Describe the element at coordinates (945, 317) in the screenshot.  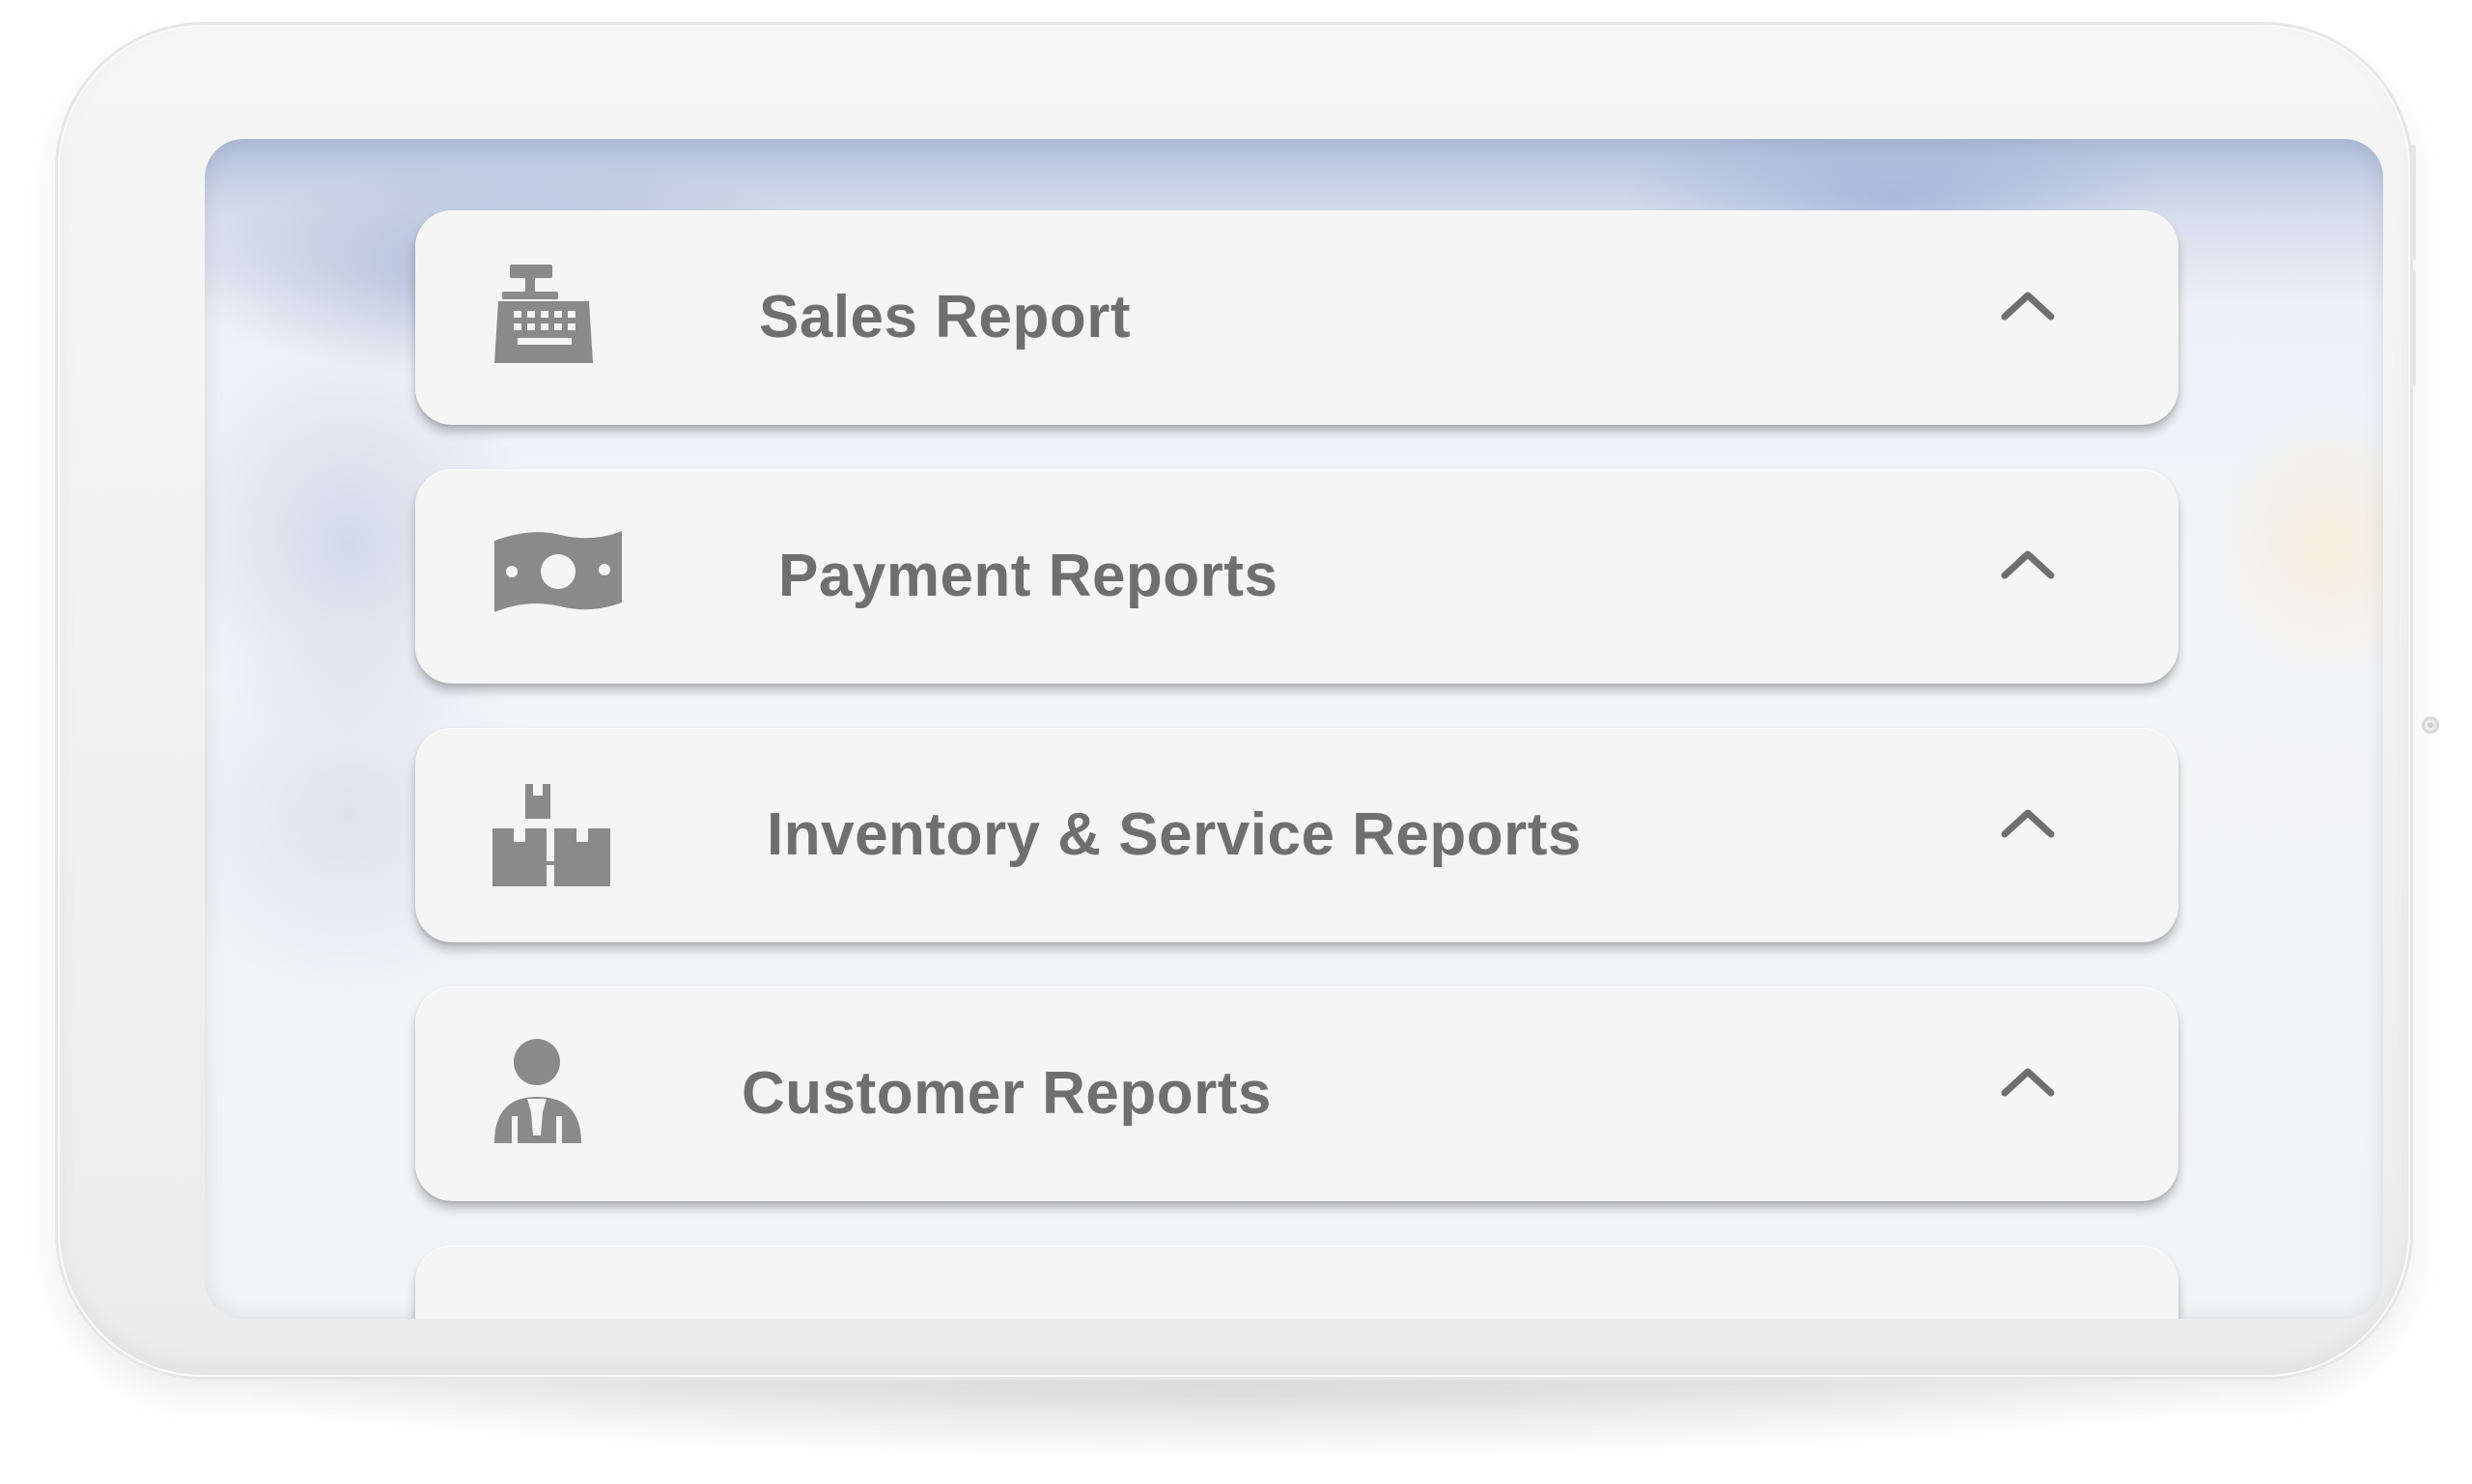
I see `report-label: Sales Report` at that location.